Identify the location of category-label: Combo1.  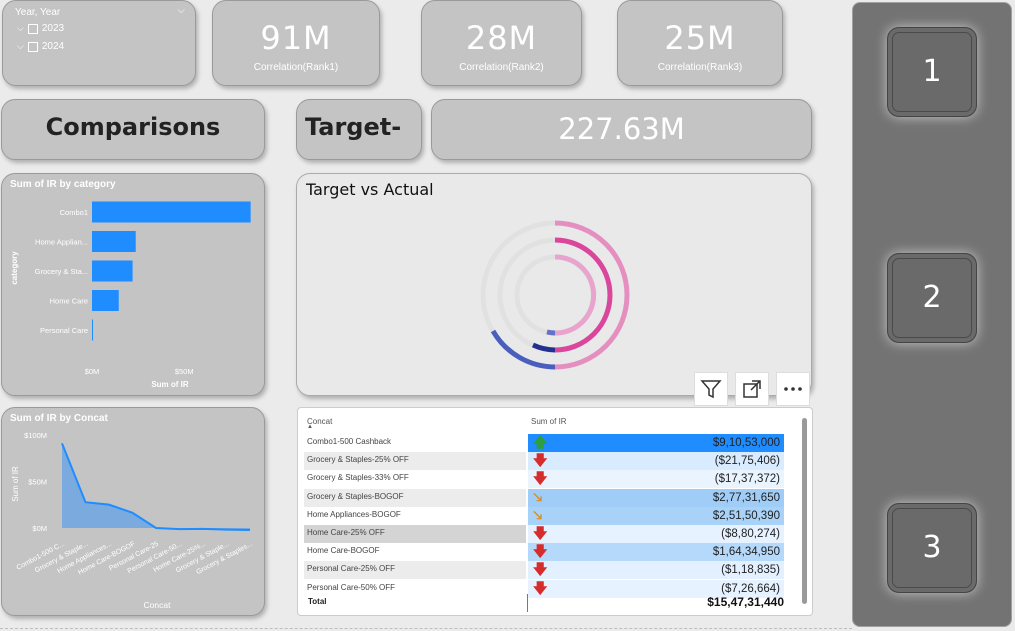
(74, 212).